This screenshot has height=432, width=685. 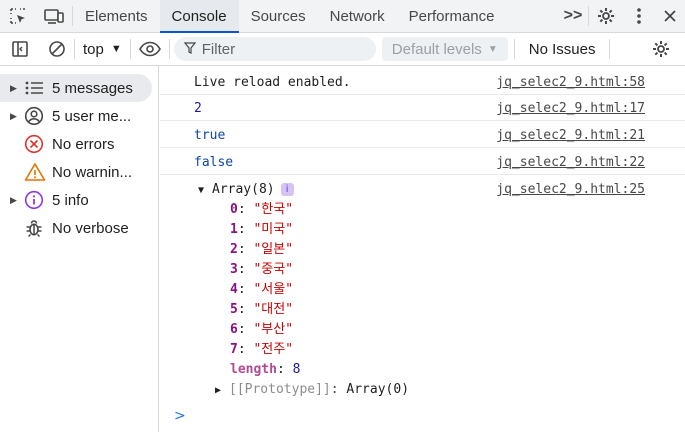 What do you see at coordinates (422, 134) in the screenshot?
I see `console-message: true jq_selec2_9.html:21` at bounding box center [422, 134].